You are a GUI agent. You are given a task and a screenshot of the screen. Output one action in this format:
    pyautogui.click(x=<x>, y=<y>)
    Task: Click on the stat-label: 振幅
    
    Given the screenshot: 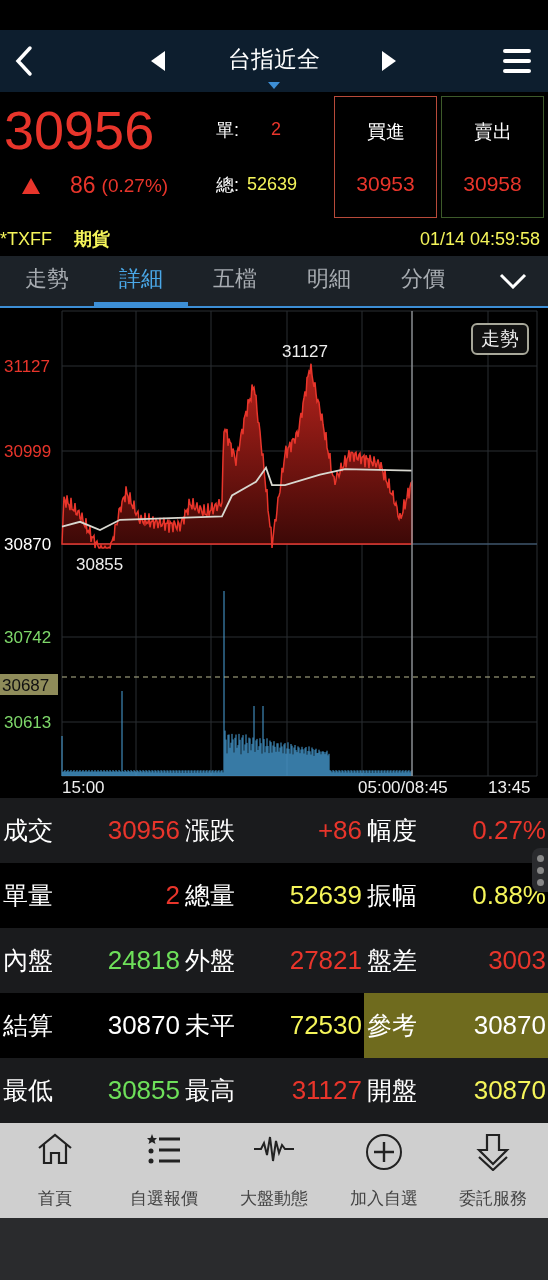 What is the action you would take?
    pyautogui.click(x=392, y=896)
    